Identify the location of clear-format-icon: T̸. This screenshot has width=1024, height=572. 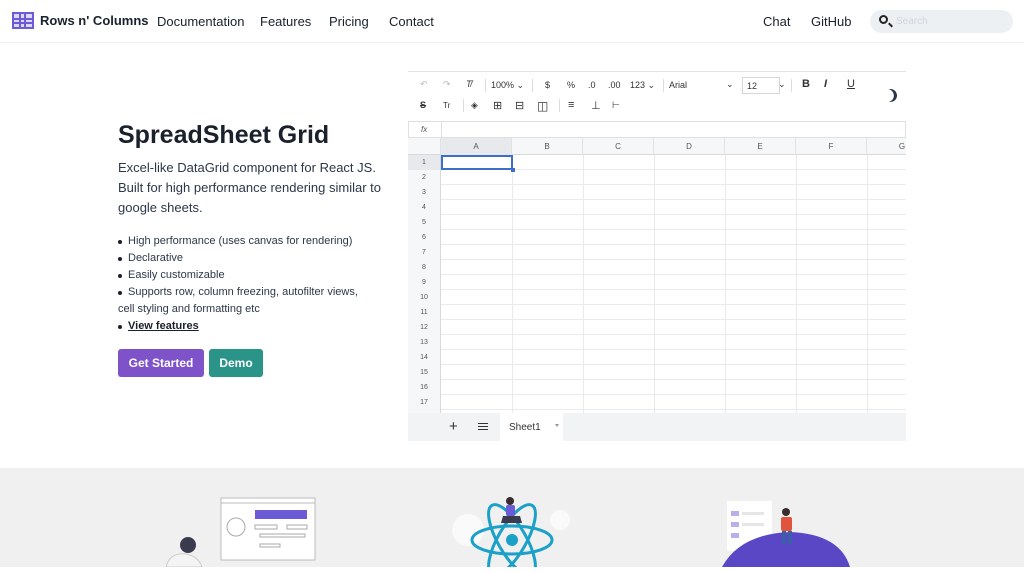
(469, 84).